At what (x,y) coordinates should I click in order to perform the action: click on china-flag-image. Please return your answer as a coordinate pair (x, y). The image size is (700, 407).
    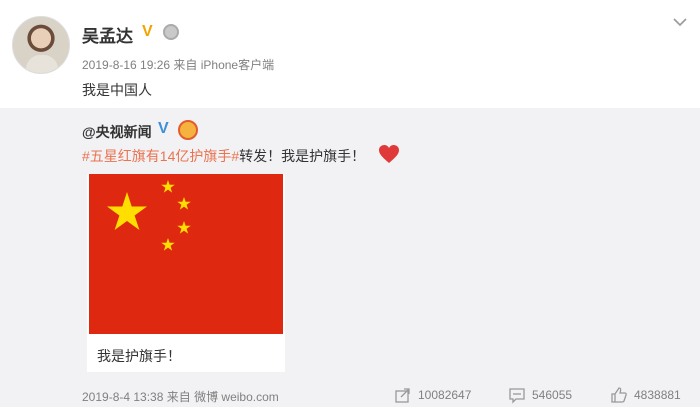
    Looking at the image, I should click on (186, 254).